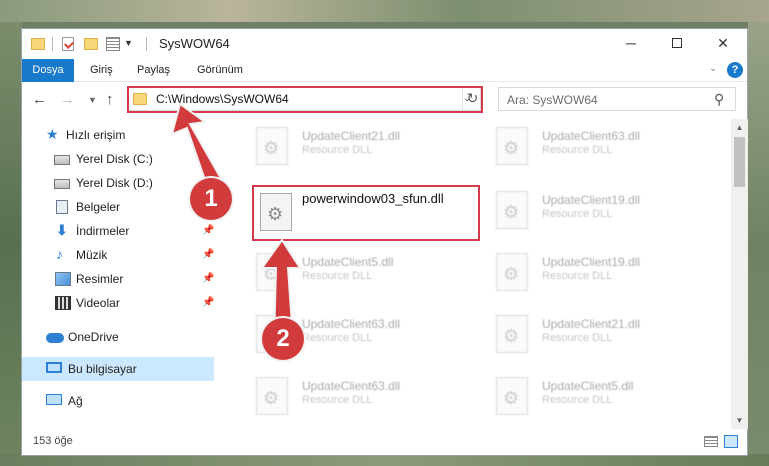  What do you see at coordinates (48, 70) in the screenshot?
I see `tab-file: Dosya` at bounding box center [48, 70].